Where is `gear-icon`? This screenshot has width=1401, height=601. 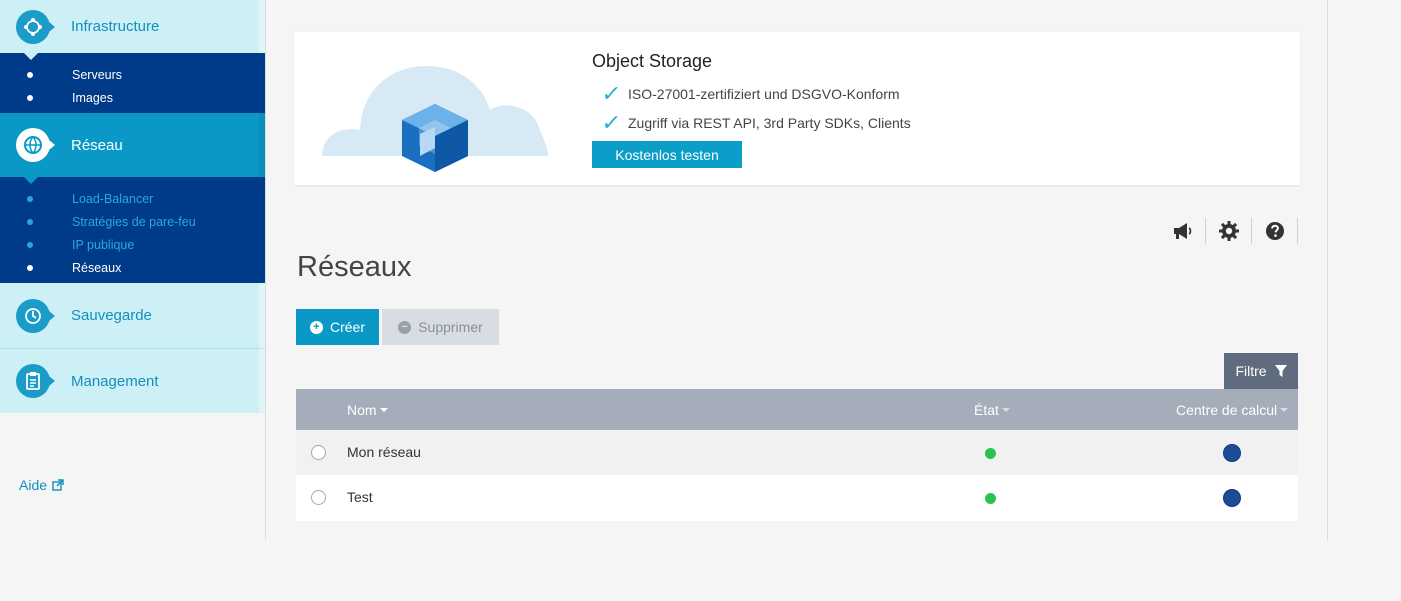 gear-icon is located at coordinates (1228, 231).